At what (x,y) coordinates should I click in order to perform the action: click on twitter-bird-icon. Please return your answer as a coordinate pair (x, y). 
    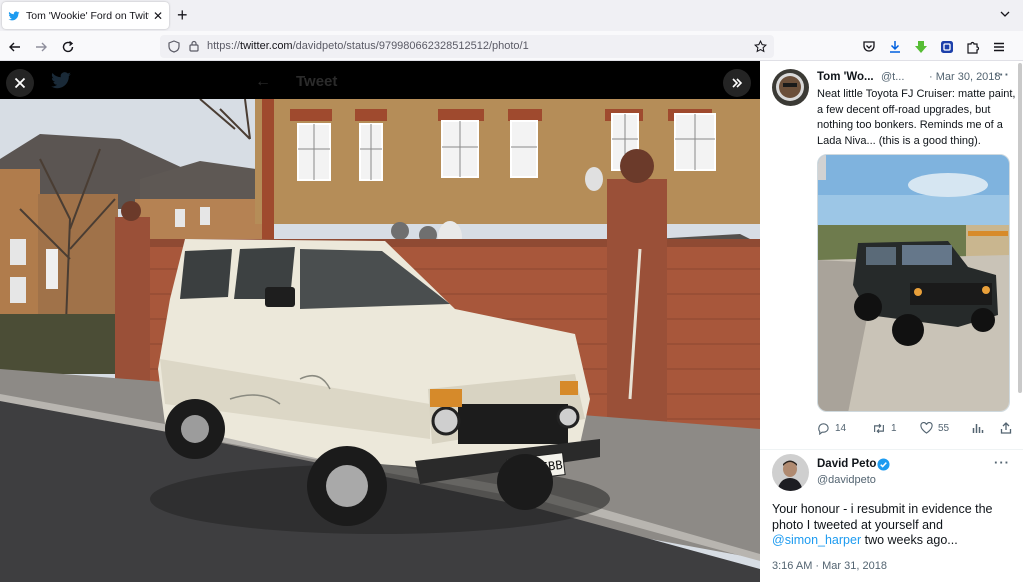
    Looking at the image, I should click on (61, 80).